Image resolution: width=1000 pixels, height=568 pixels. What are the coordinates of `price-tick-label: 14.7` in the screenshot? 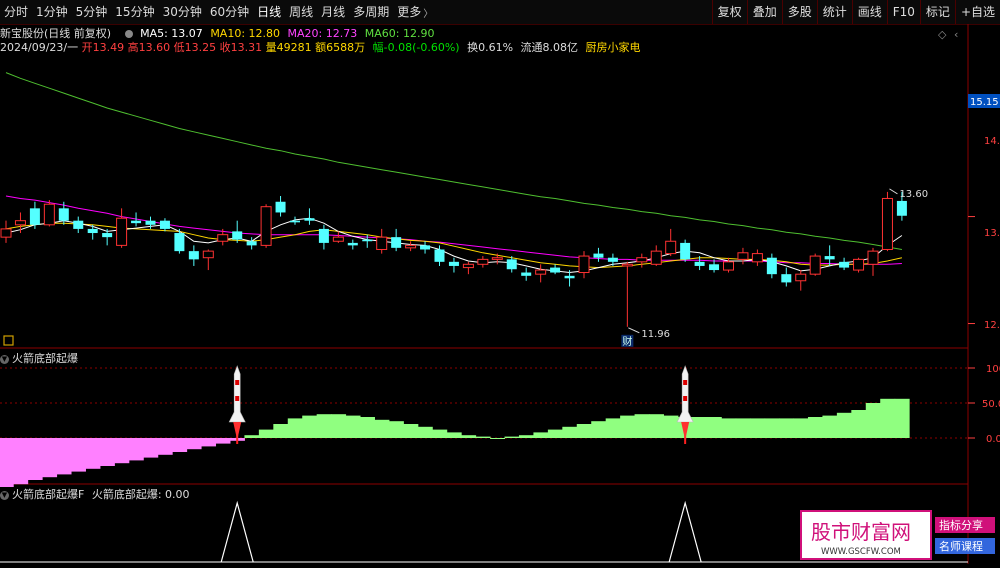 It's located at (992, 141).